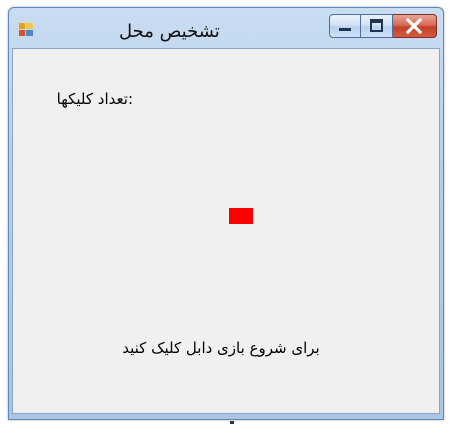 This screenshot has height=427, width=451. What do you see at coordinates (221, 348) in the screenshot?
I see `instruction-text: برای شروع بازی دابل کلیک کنید` at bounding box center [221, 348].